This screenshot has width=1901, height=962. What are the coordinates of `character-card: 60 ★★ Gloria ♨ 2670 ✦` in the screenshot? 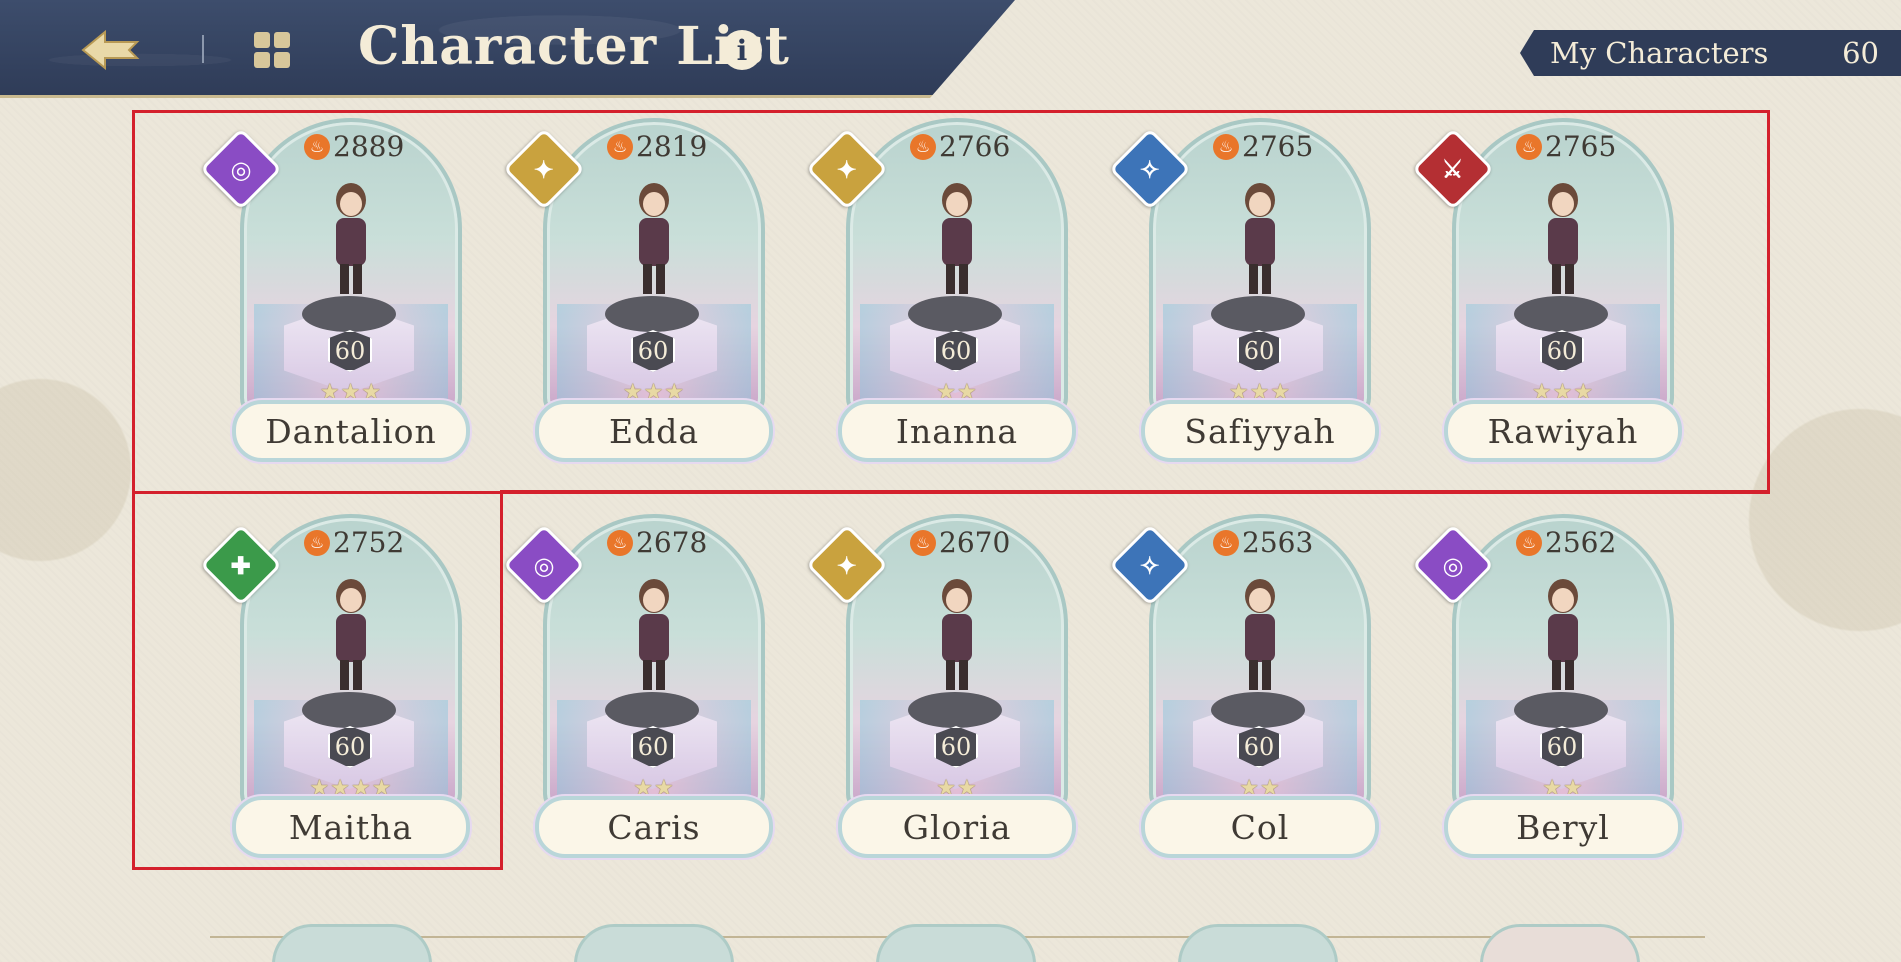 It's located at (940, 686).